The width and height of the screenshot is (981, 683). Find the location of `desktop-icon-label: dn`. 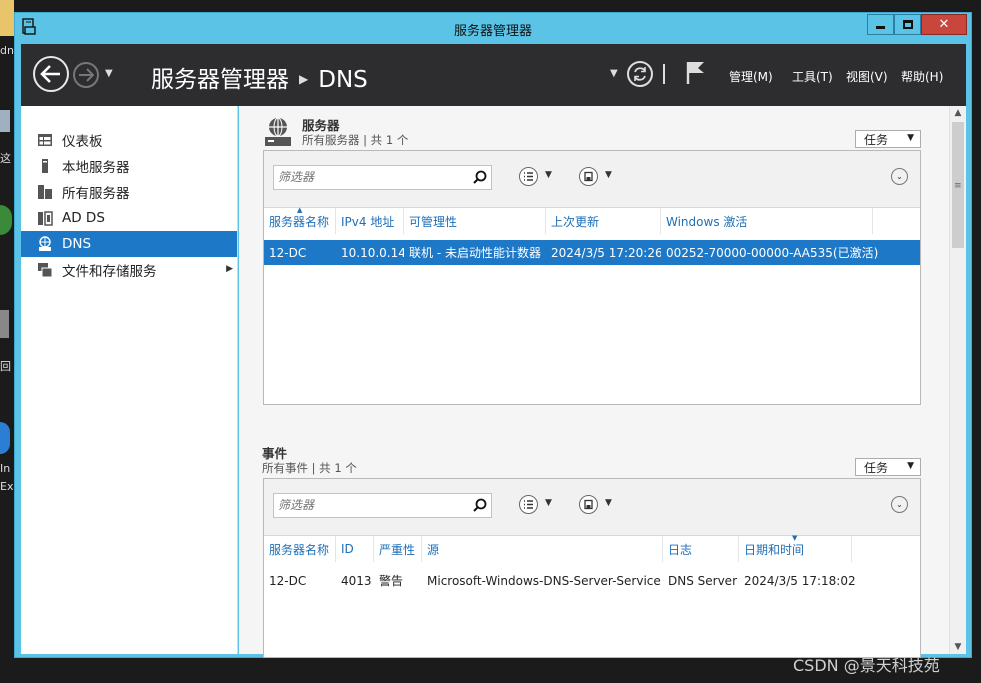

desktop-icon-label: dn is located at coordinates (7, 50).